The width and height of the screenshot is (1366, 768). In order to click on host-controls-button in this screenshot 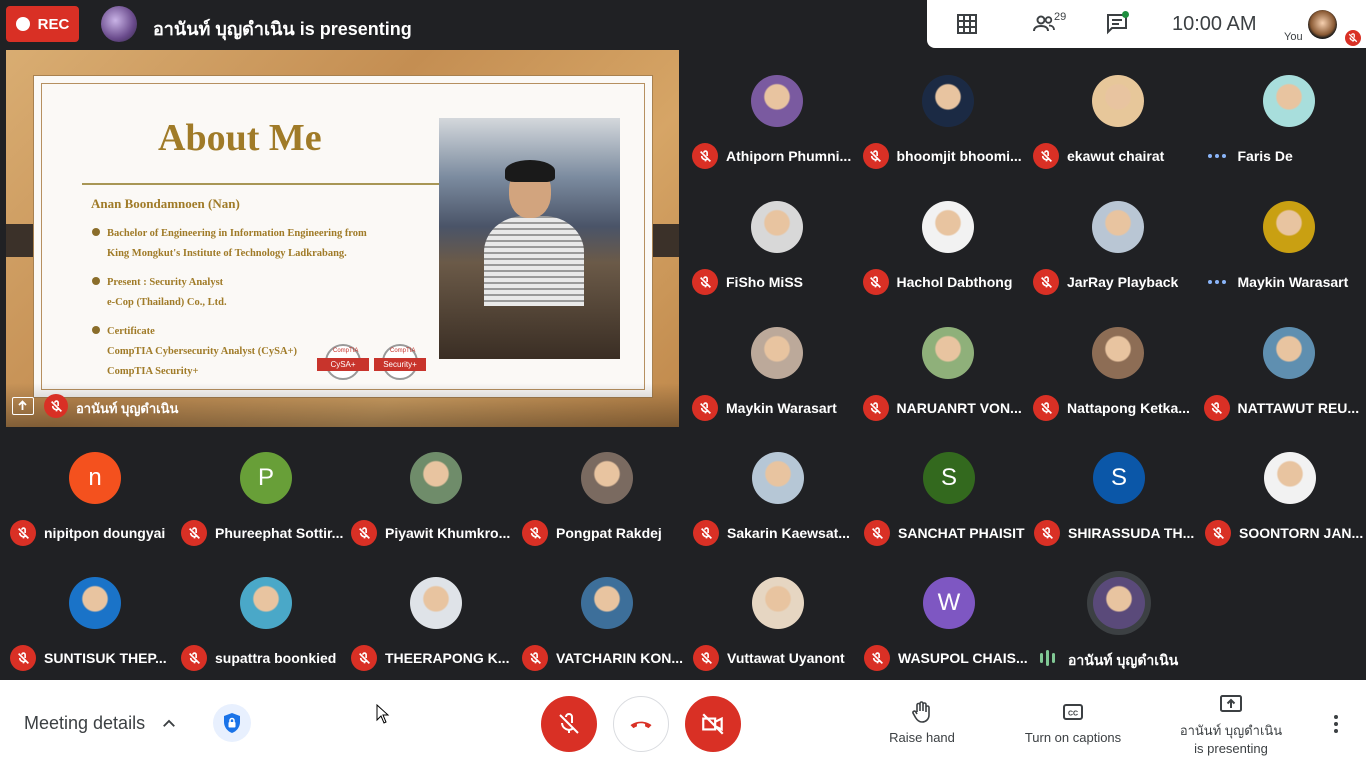, I will do `click(232, 723)`.